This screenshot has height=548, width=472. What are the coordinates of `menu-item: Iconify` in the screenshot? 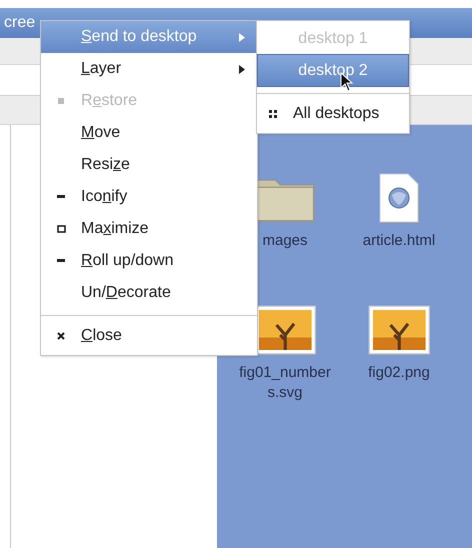 It's located at (149, 197).